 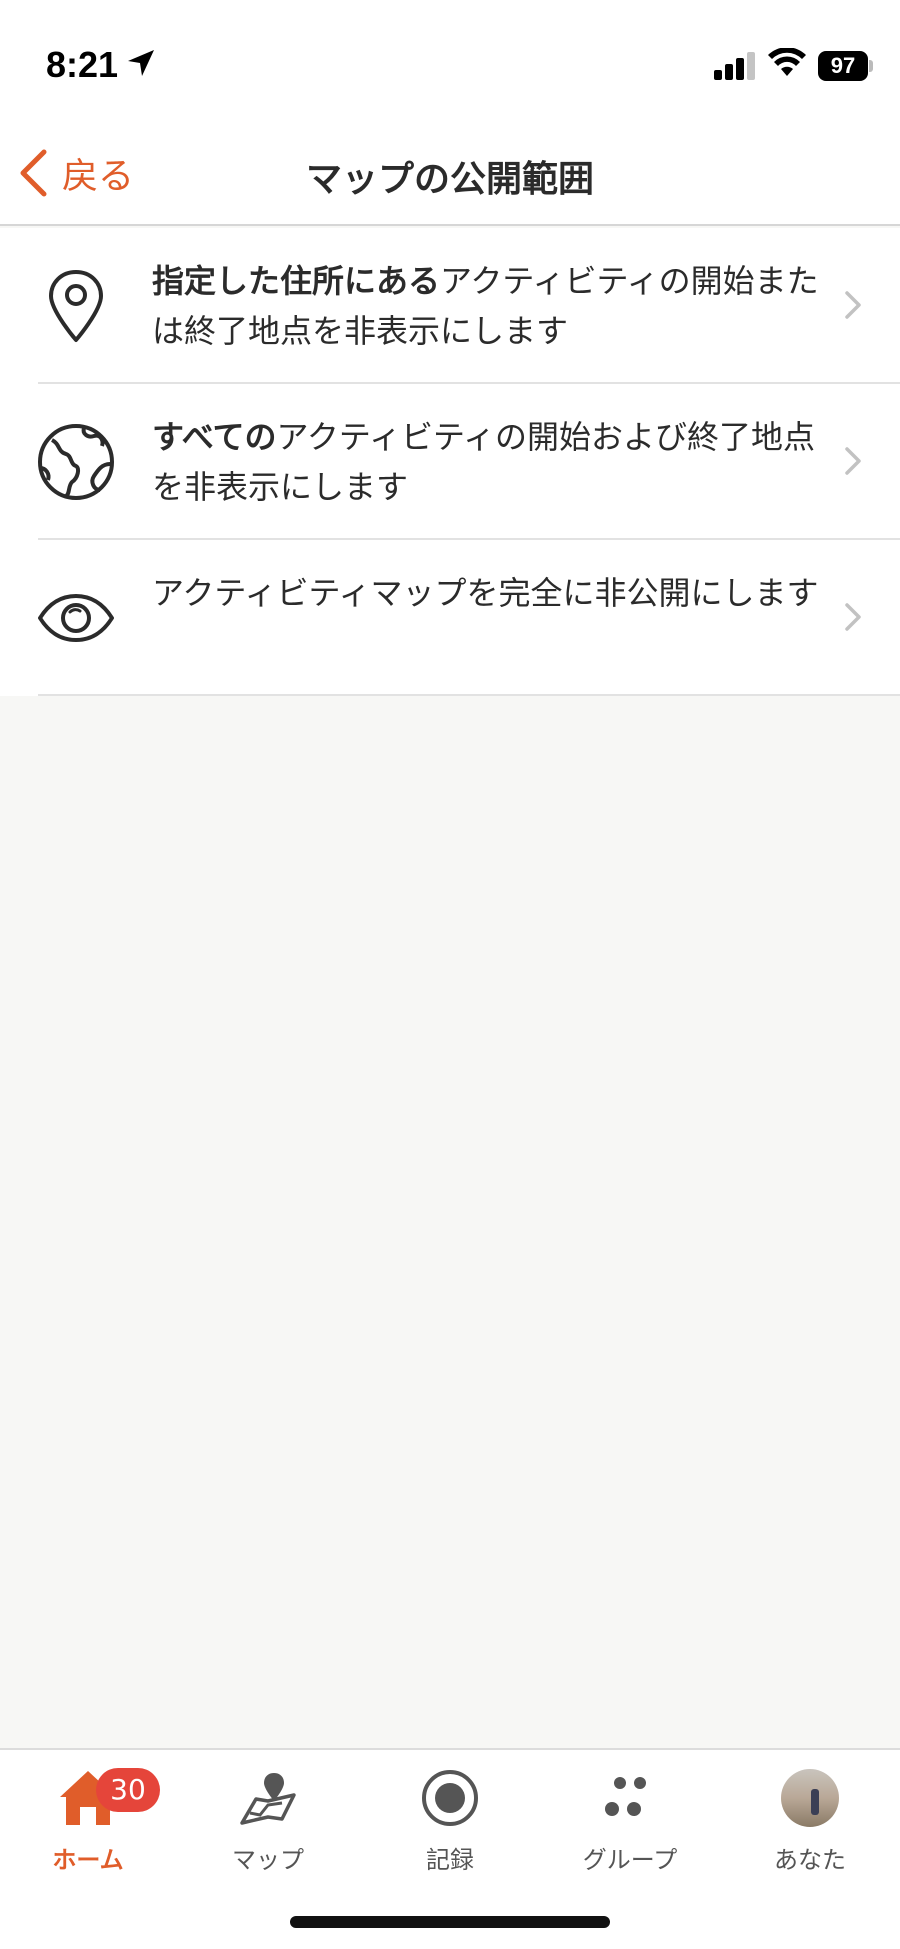 I want to click on tab-label: あなた, so click(x=810, y=1860).